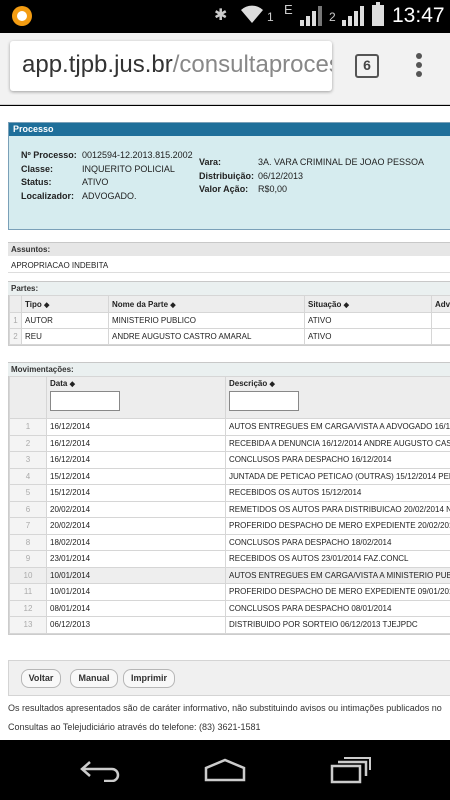  What do you see at coordinates (368, 304) in the screenshot?
I see `col-situacao-header: Situação ◆` at bounding box center [368, 304].